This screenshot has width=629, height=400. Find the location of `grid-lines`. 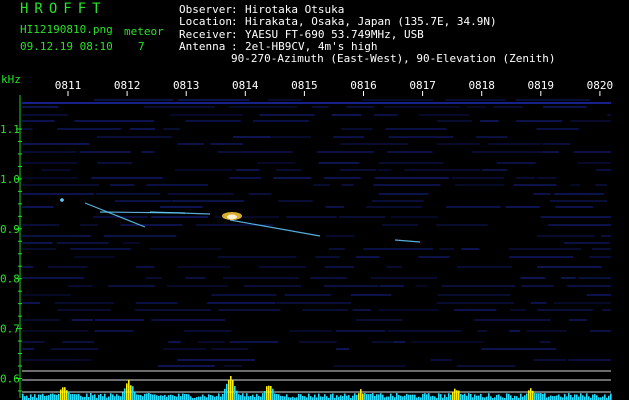

grid-lines is located at coordinates (316, 381).